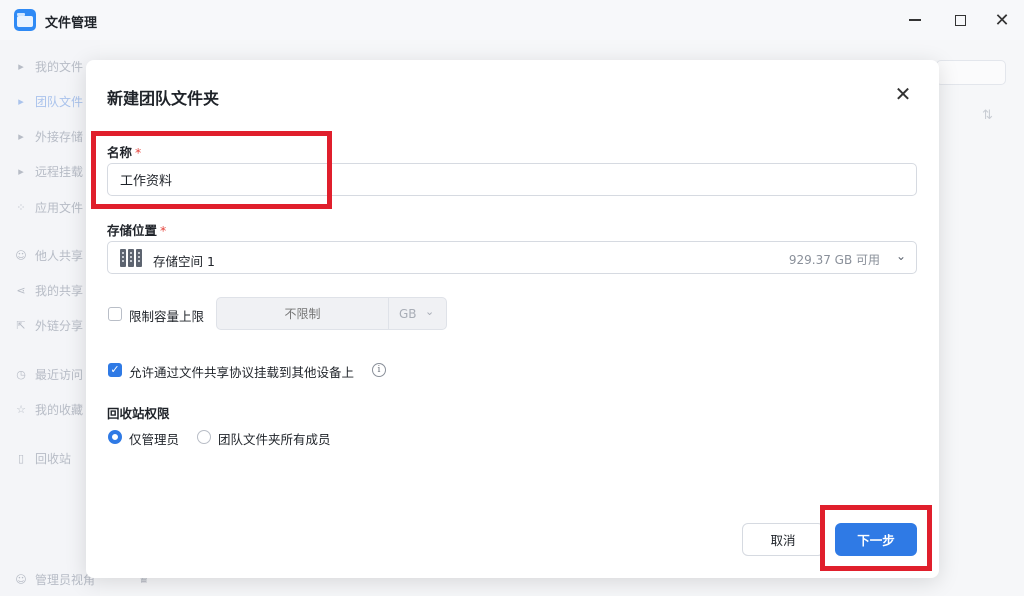 The width and height of the screenshot is (1024, 596). Describe the element at coordinates (834, 260) in the screenshot. I see `storage-available: 929.37 GB 可用` at that location.